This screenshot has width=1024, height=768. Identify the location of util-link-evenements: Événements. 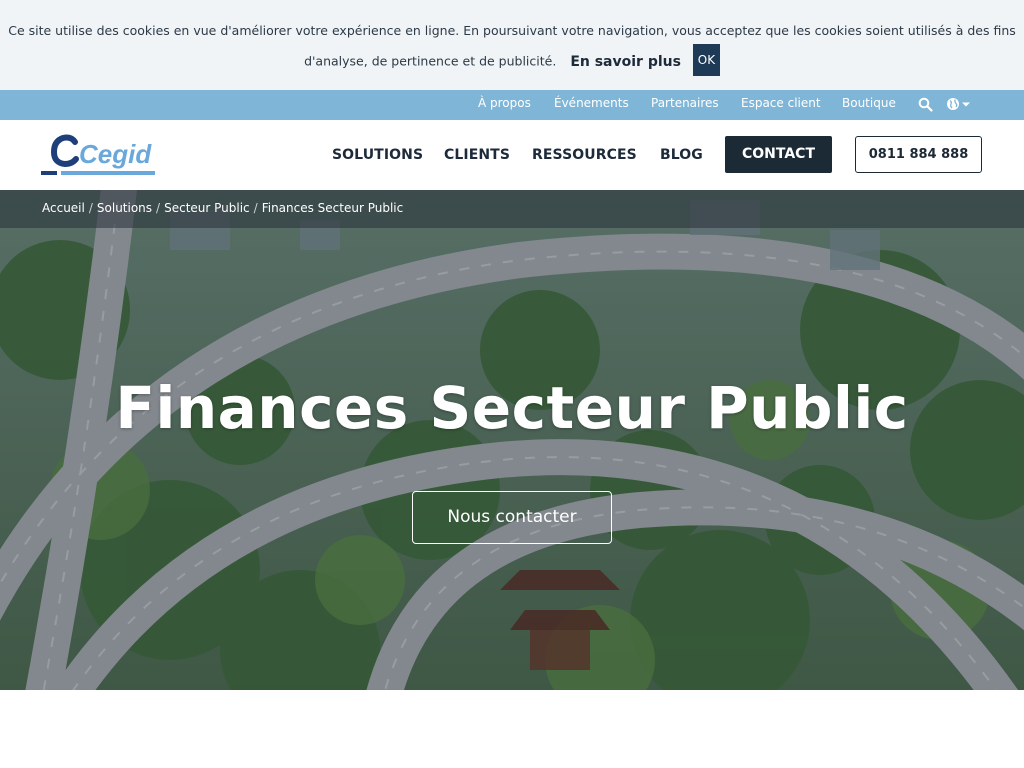
(591, 103).